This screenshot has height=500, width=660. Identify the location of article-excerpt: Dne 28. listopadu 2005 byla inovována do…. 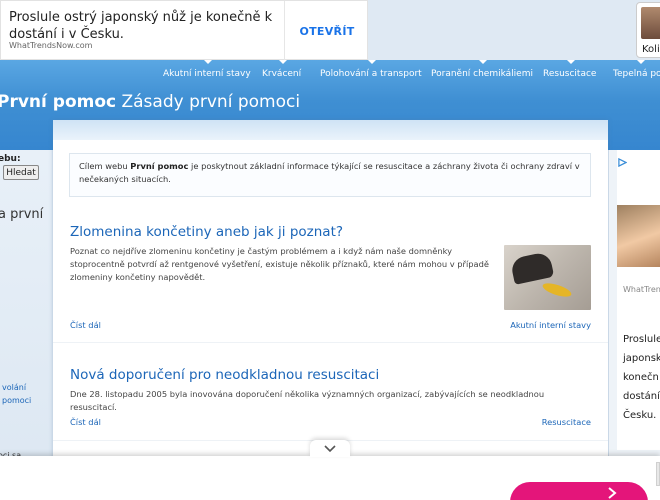
(307, 400).